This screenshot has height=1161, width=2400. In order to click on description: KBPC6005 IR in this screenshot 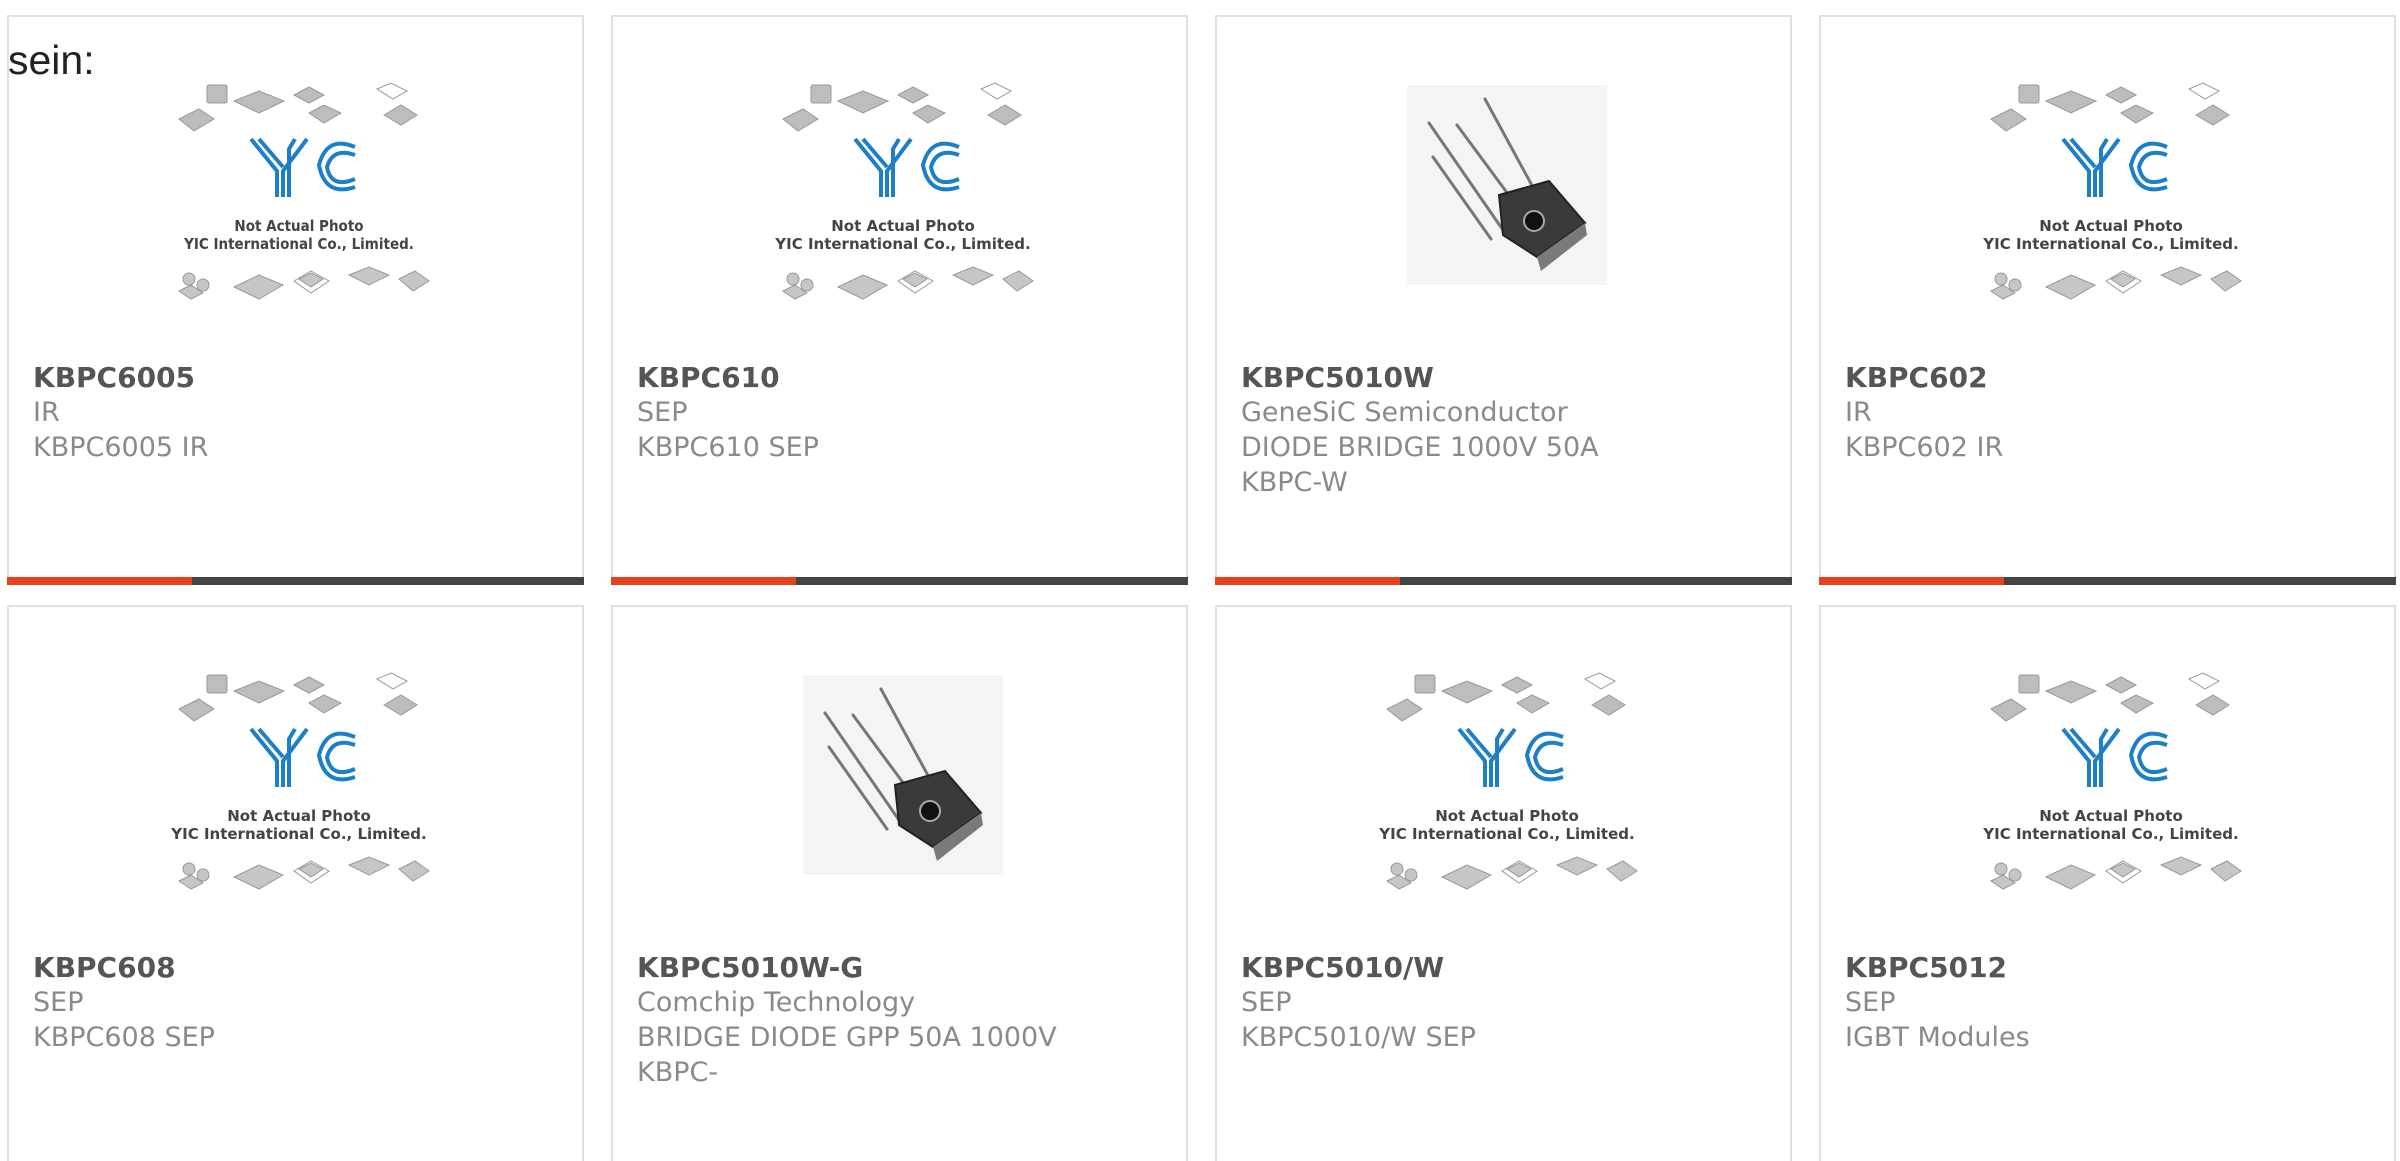, I will do `click(121, 447)`.